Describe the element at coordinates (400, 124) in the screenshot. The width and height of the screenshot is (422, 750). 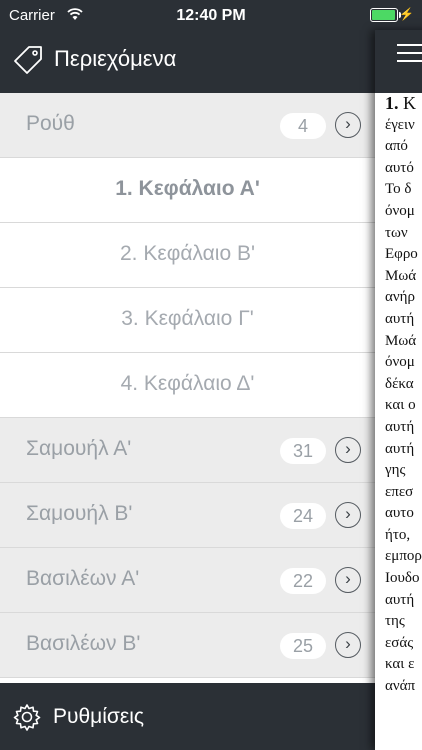
I see `text-line: έγειν` at that location.